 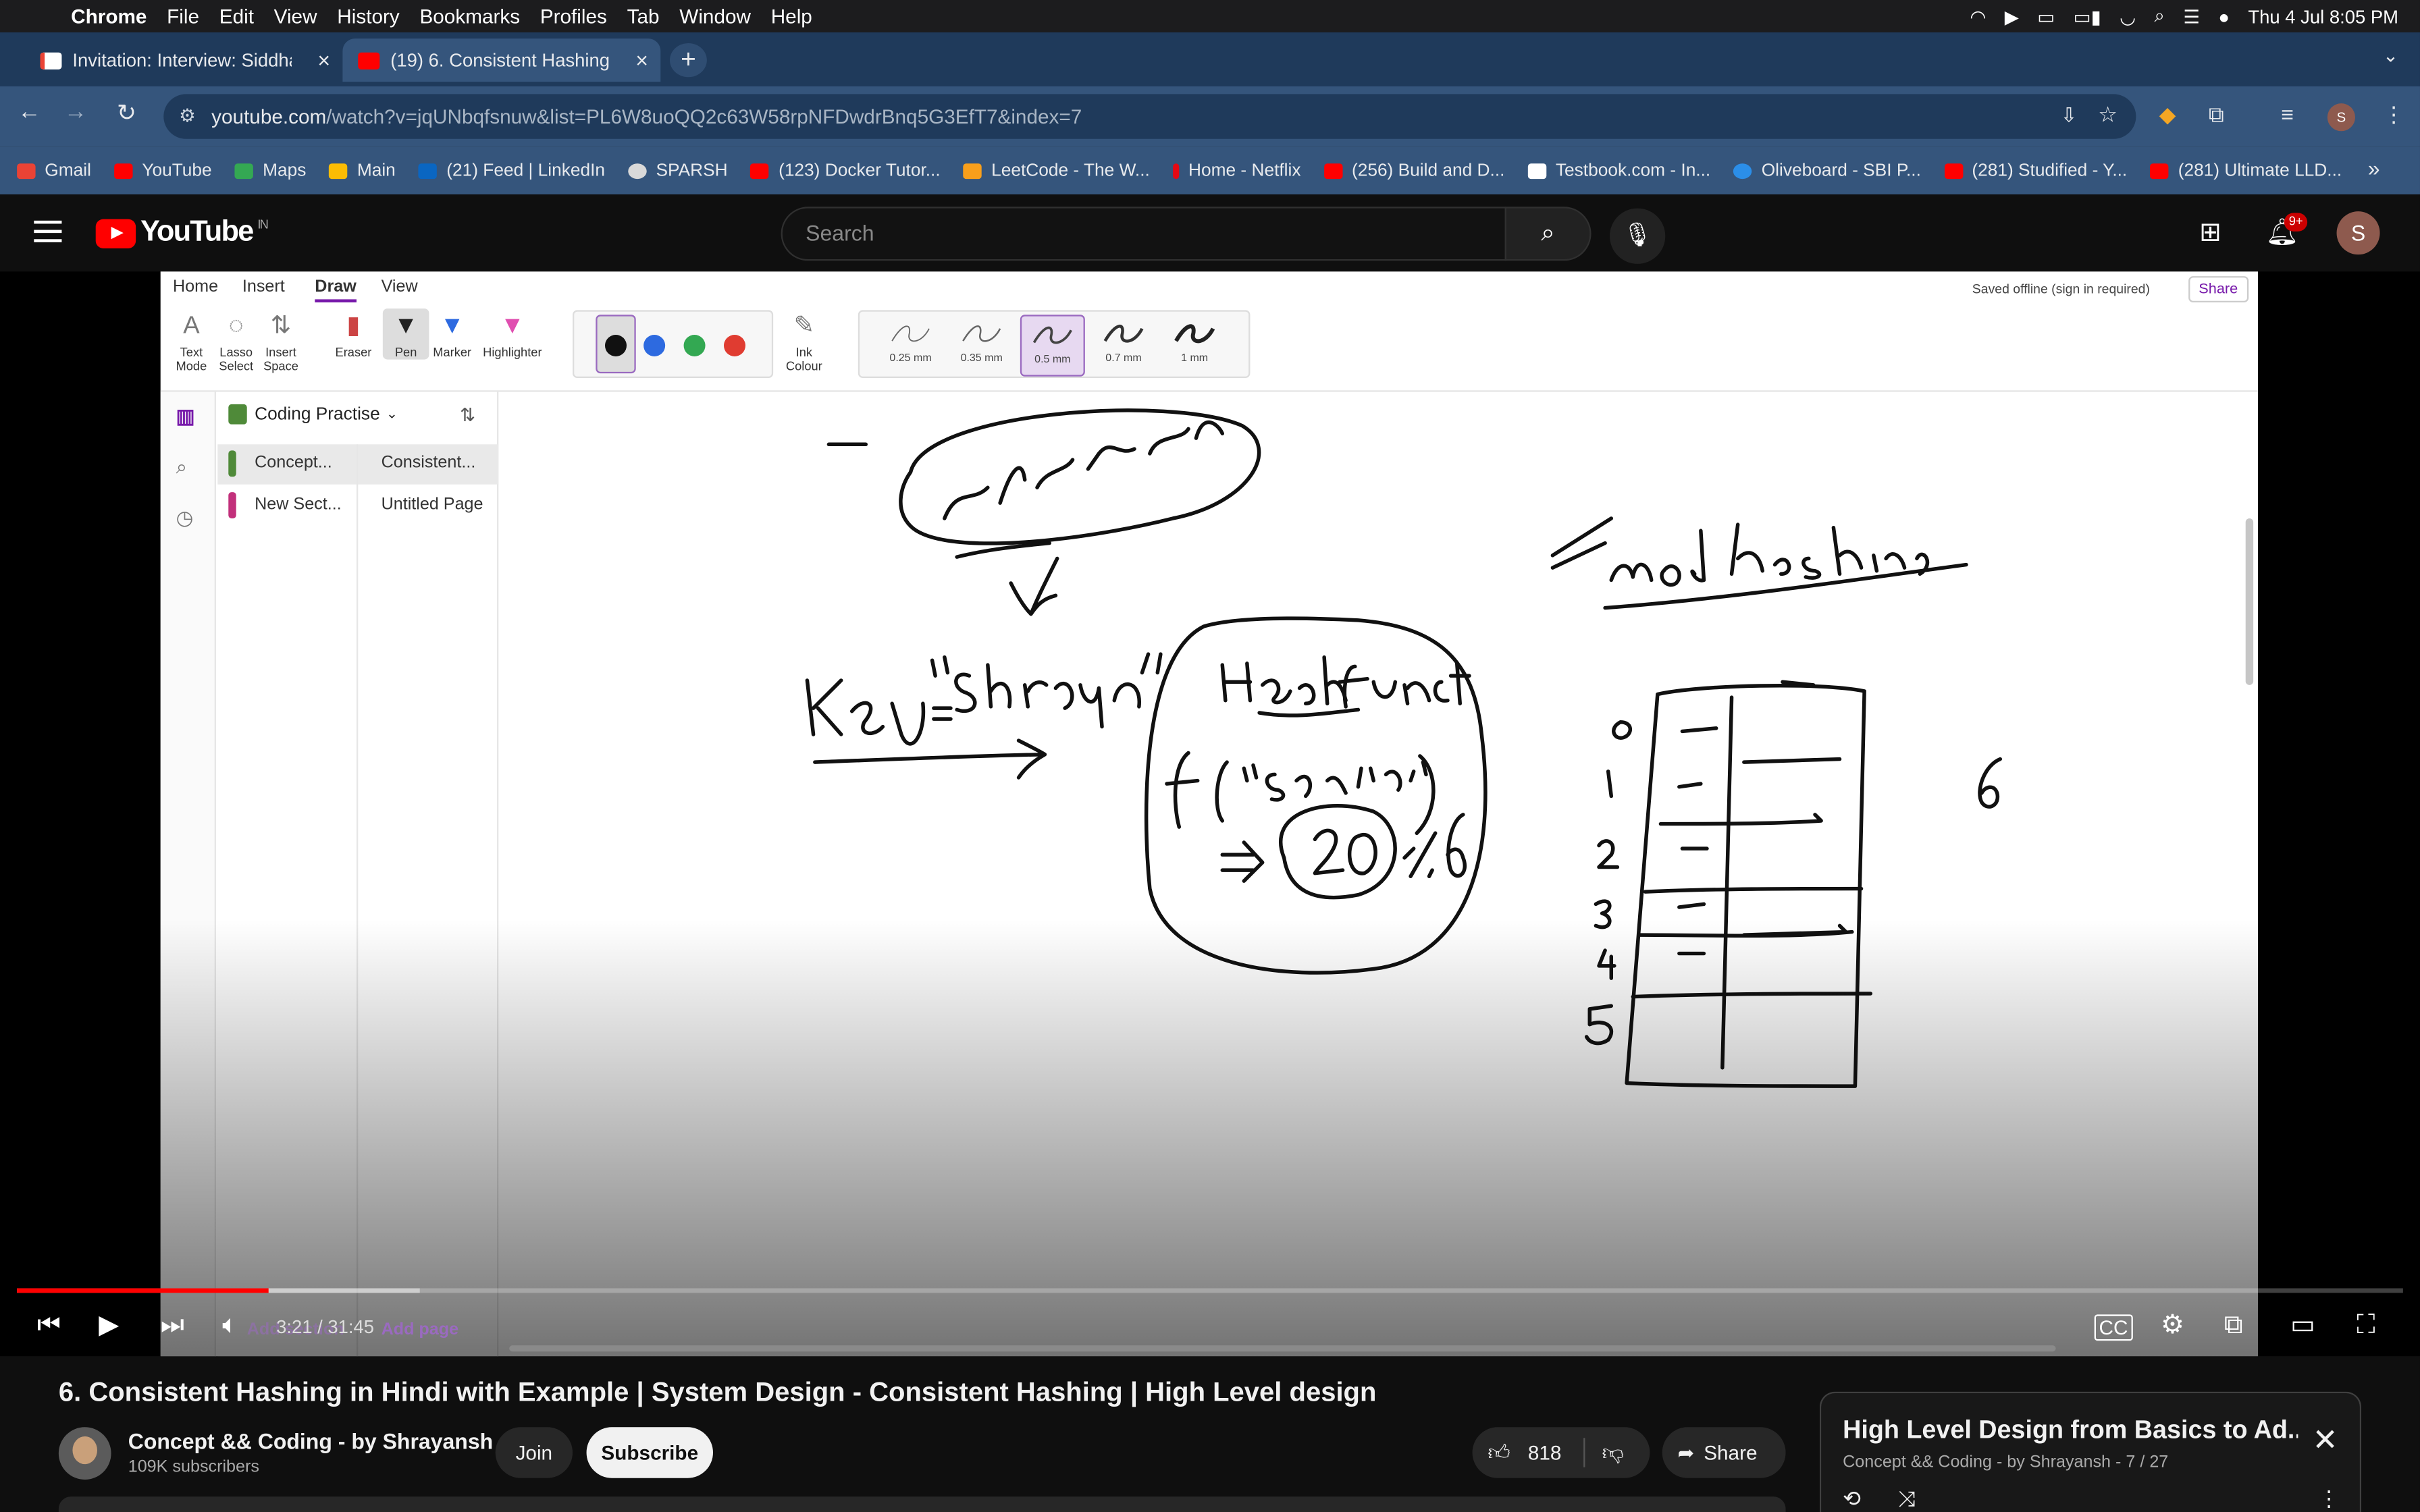 What do you see at coordinates (2046, 16) in the screenshot?
I see `screen-mirroring-icon: ▭` at bounding box center [2046, 16].